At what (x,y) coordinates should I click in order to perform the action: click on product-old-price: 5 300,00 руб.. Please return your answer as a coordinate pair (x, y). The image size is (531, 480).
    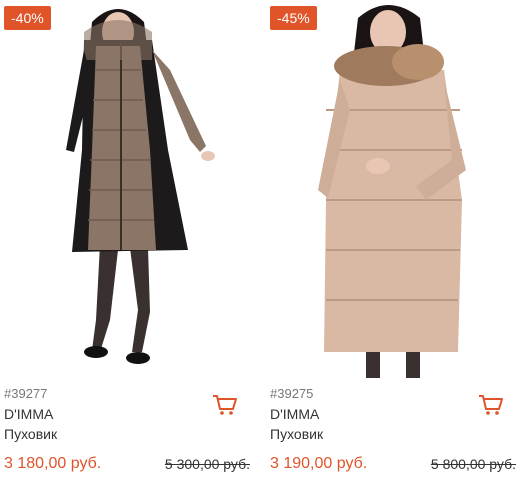
    Looking at the image, I should click on (207, 464).